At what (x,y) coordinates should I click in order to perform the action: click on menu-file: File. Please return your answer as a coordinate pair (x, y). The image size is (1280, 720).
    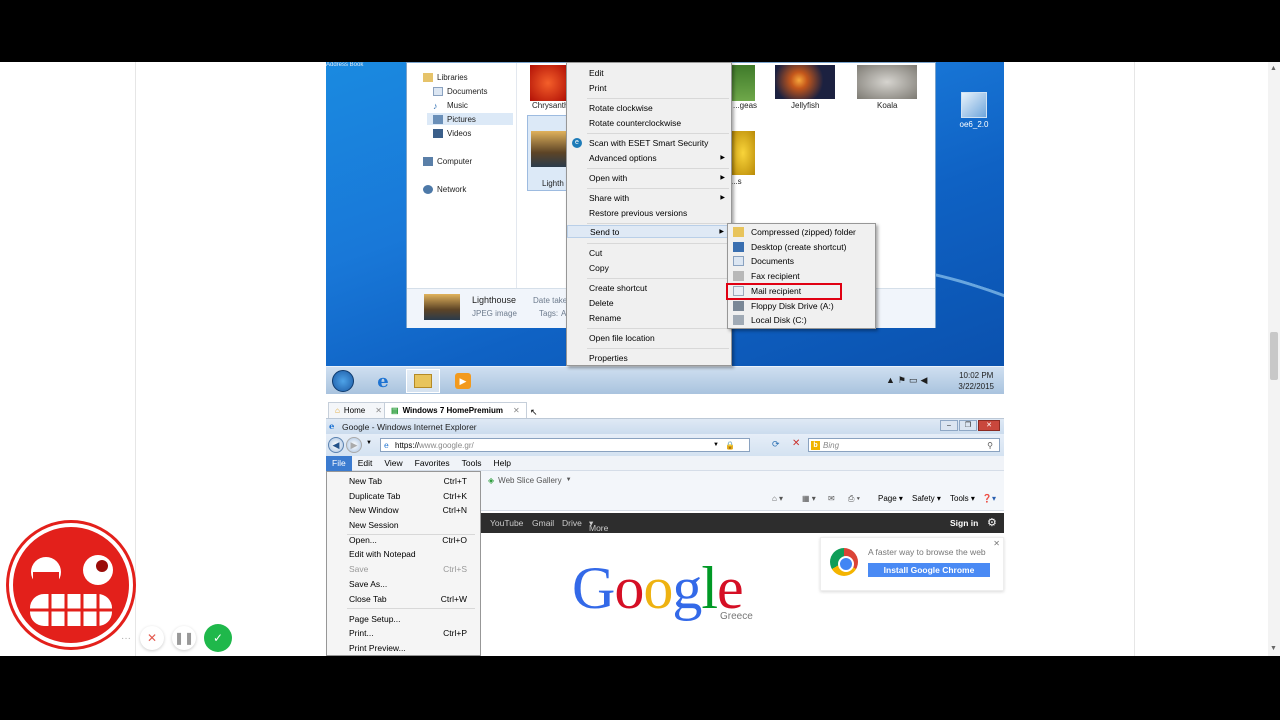
    Looking at the image, I should click on (339, 463).